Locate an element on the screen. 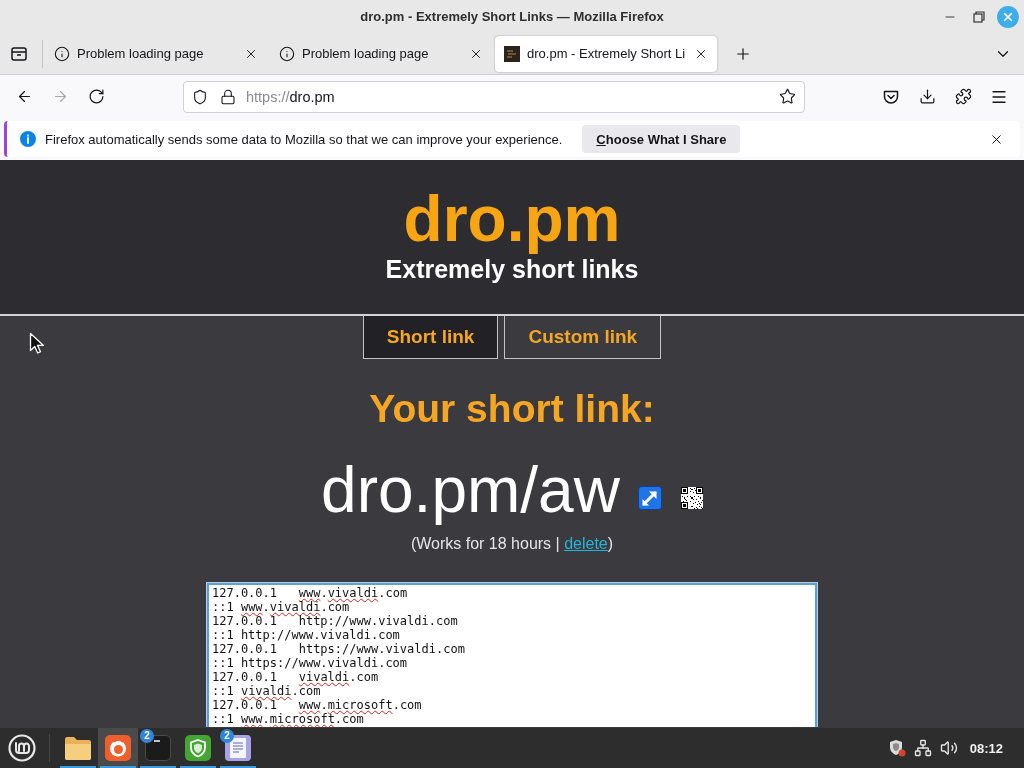 This screenshot has height=768, width=1024. text-line: 127.0.0.1 https://www.vivaldi.com is located at coordinates (338, 649).